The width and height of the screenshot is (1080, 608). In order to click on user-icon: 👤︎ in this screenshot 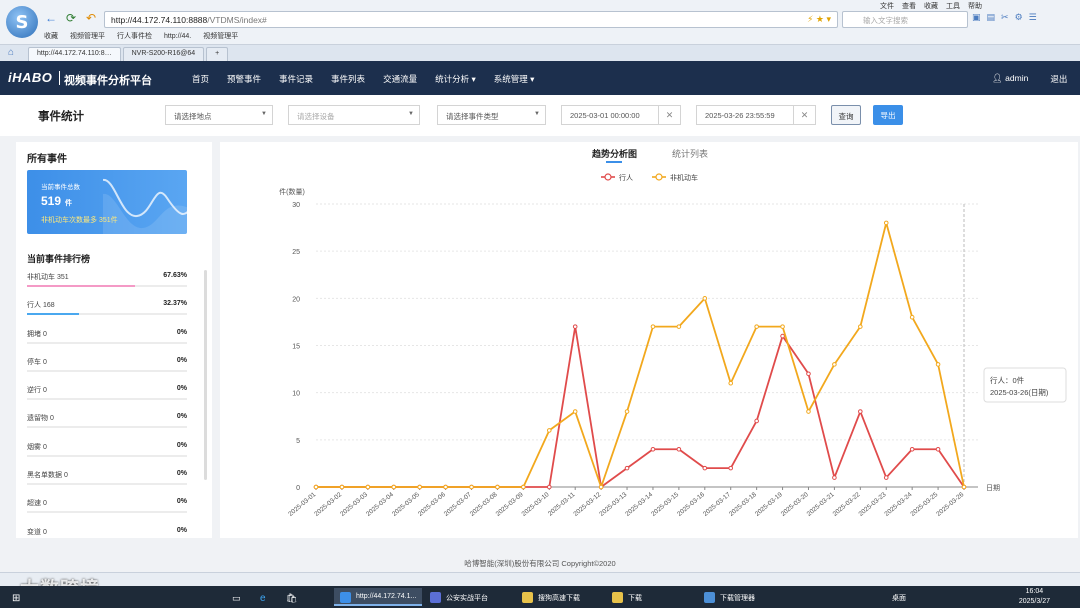, I will do `click(999, 78)`.